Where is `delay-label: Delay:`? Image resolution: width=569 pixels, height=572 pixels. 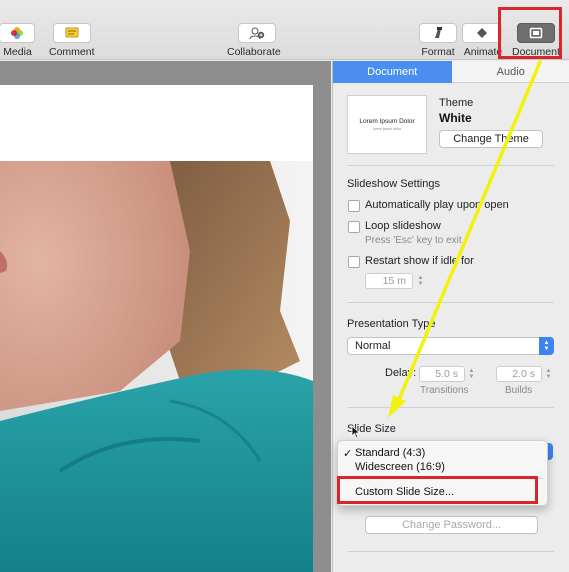
delay-label: Delay: is located at coordinates (401, 373).